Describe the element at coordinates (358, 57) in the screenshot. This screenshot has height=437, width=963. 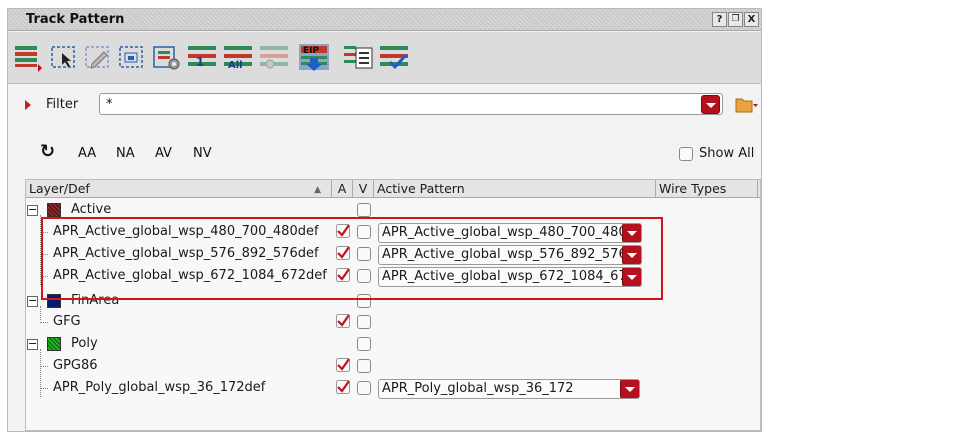
I see `list-icon` at that location.